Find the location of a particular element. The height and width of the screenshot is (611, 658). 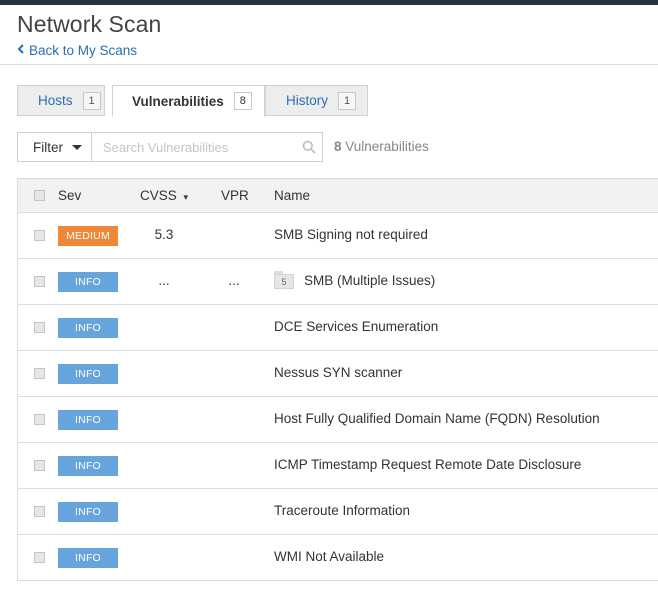

table-row: INFO Nessus SYN scanner is located at coordinates (337, 374).